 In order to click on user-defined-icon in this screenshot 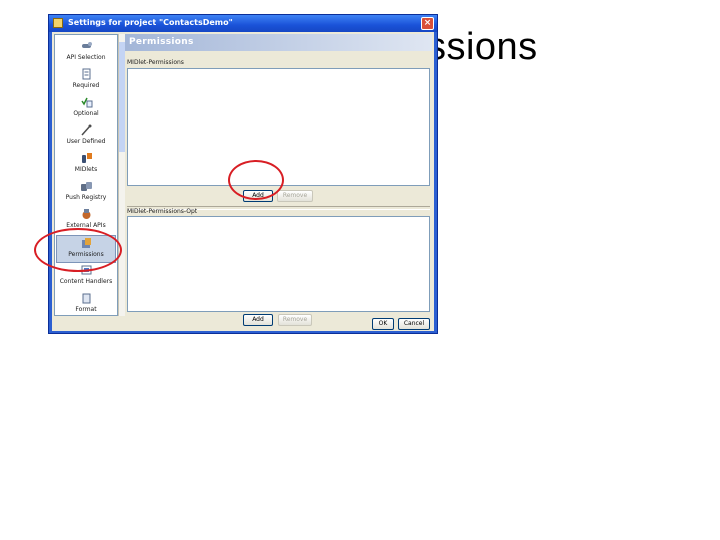, I will do `click(85, 130)`.